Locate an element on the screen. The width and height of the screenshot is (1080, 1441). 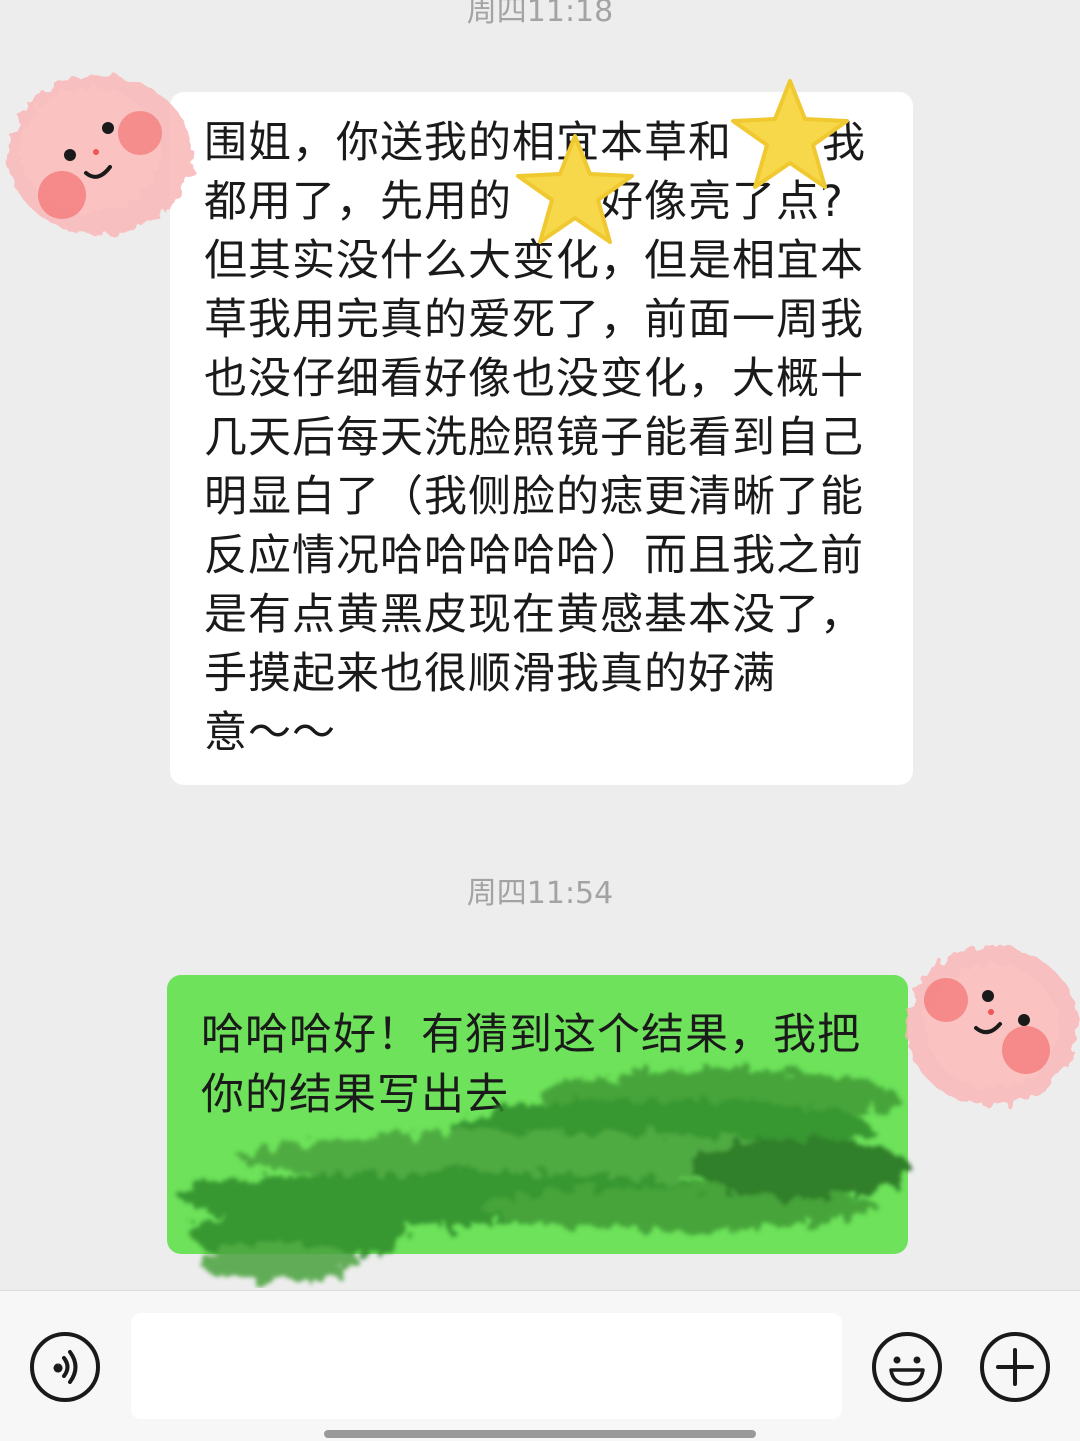
voice-button is located at coordinates (65, 1367).